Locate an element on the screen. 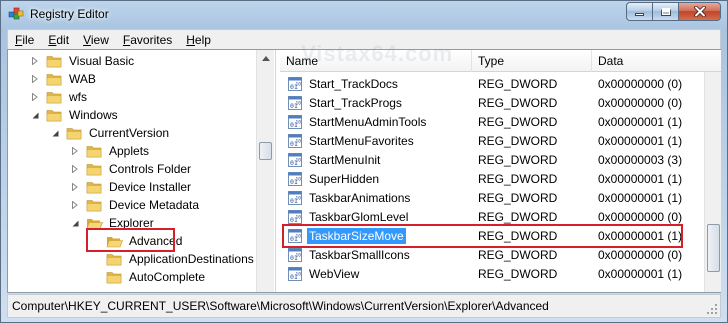  value-name: TaskbarSmallIcons is located at coordinates (359, 254).